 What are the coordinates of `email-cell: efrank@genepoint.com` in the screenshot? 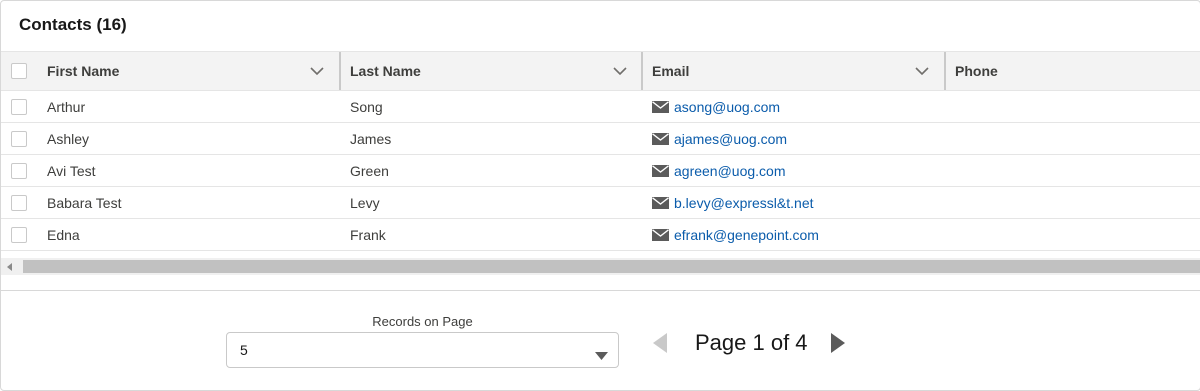 It's located at (735, 234).